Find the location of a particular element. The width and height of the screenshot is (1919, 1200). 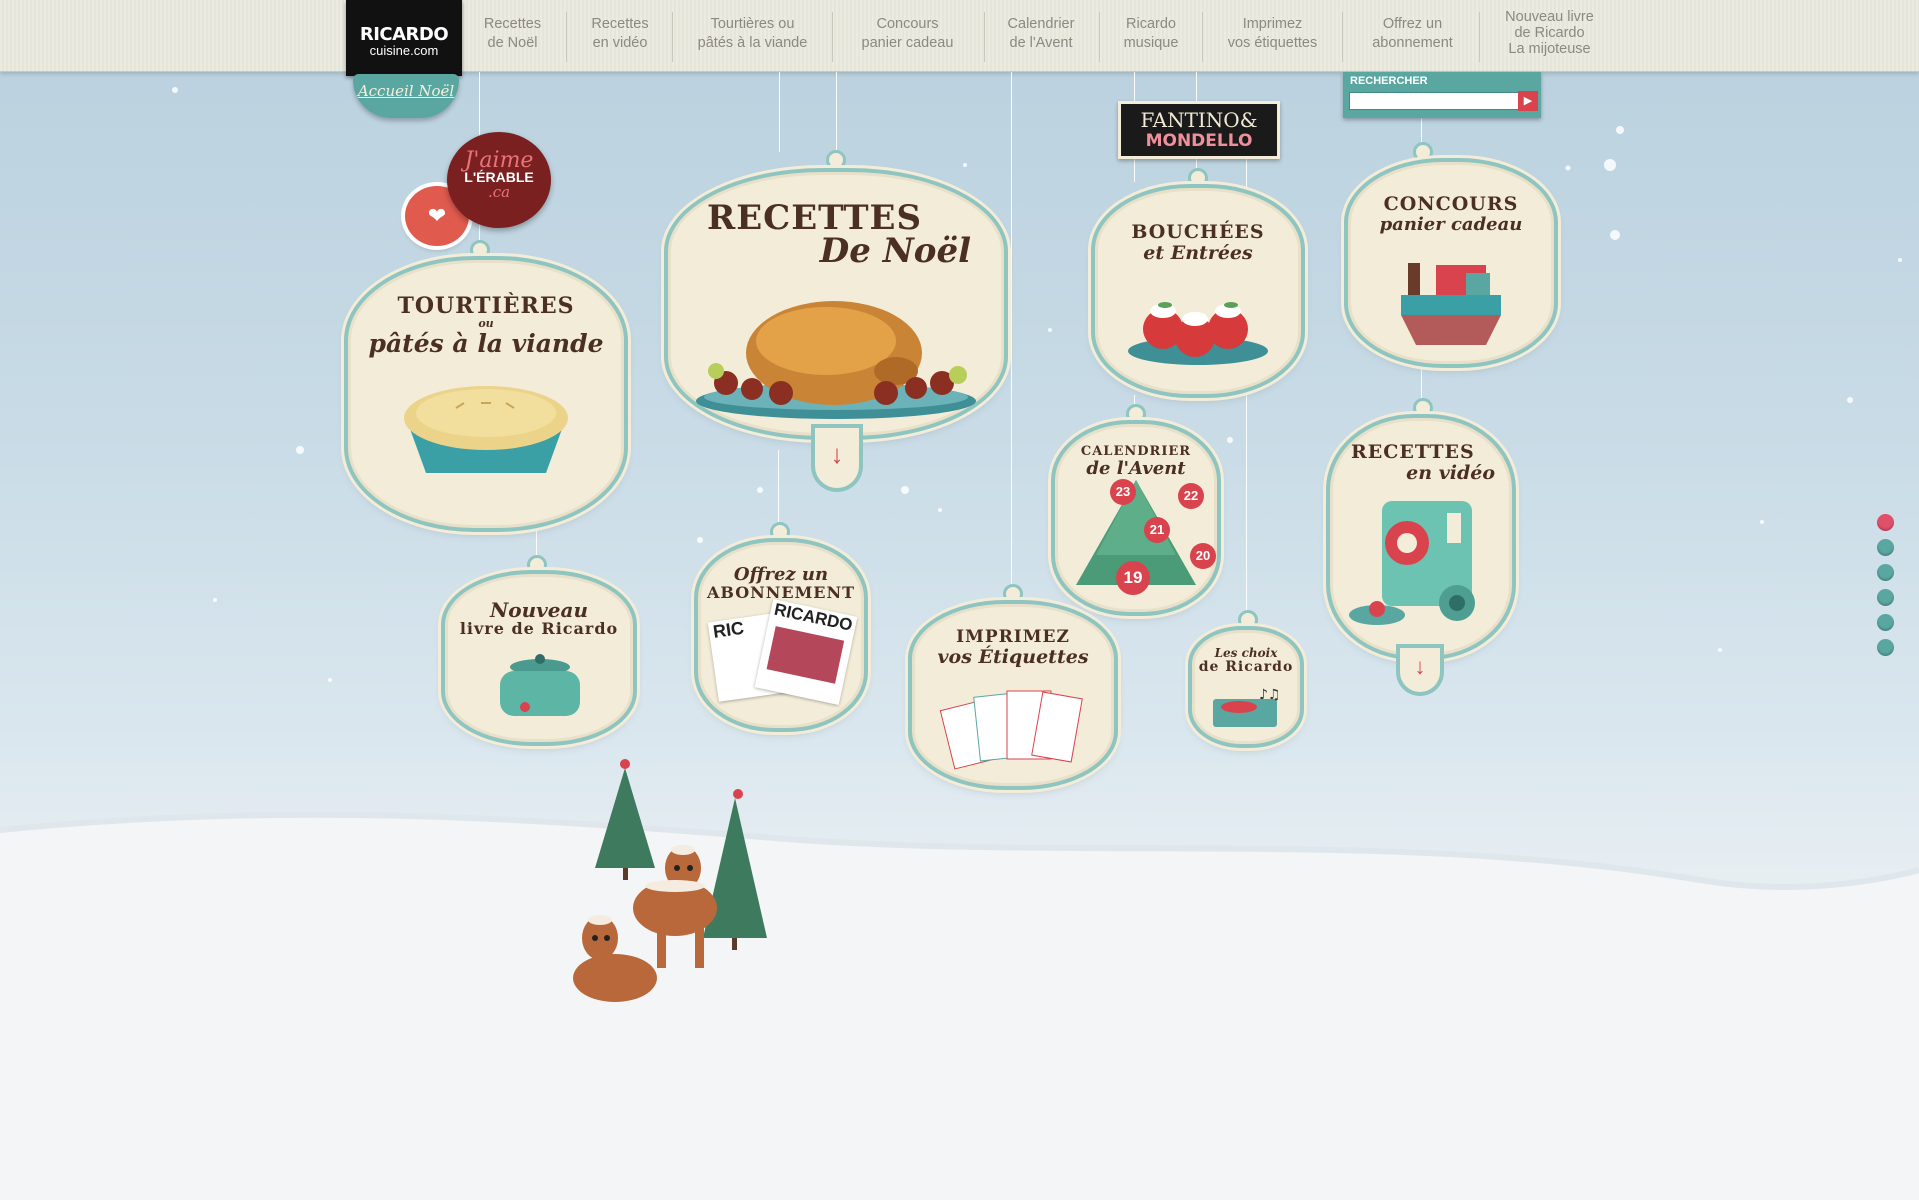

magazine-cover: RICARDO is located at coordinates (806, 652).